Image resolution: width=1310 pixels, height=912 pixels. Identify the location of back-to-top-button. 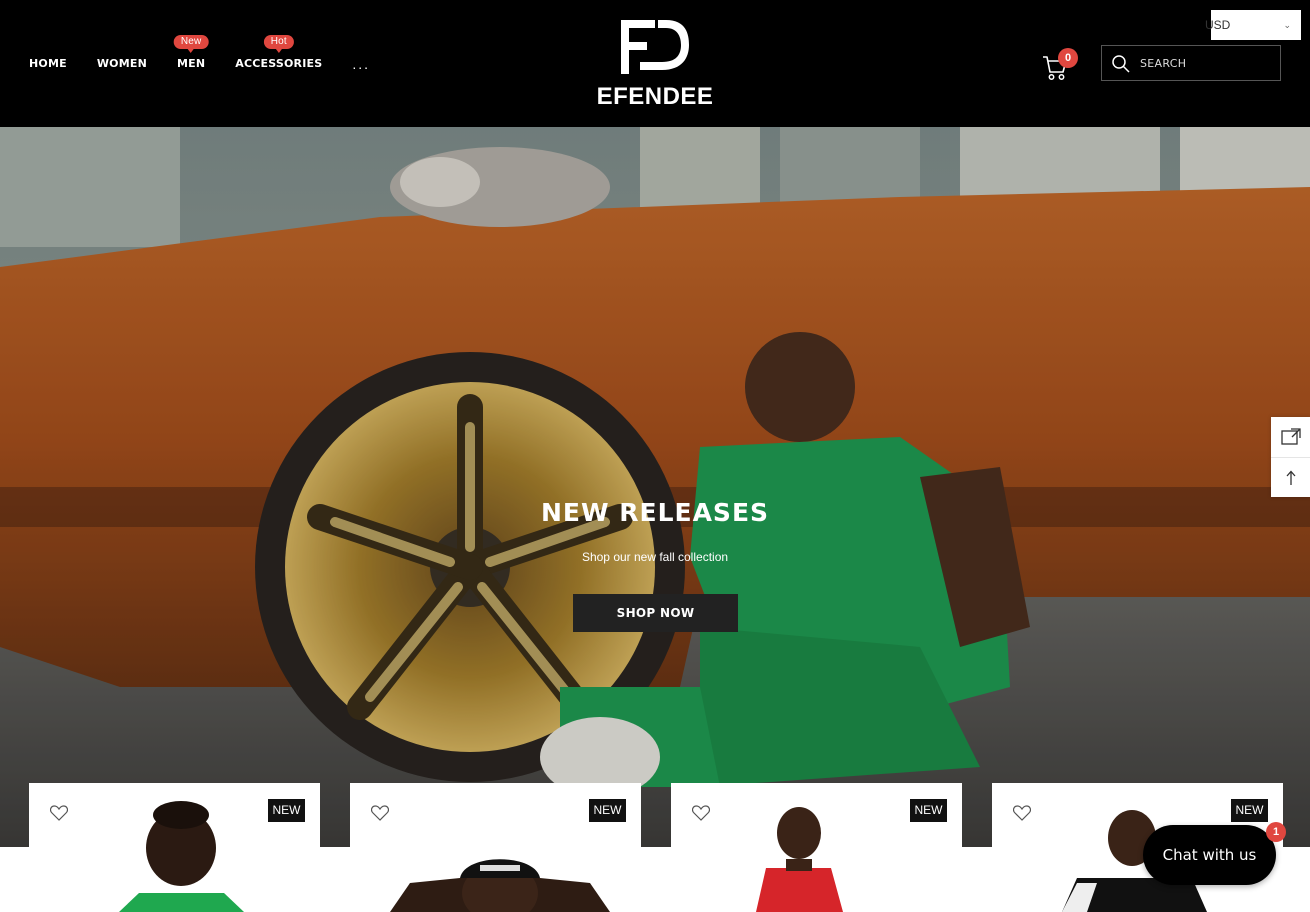
(1290, 477).